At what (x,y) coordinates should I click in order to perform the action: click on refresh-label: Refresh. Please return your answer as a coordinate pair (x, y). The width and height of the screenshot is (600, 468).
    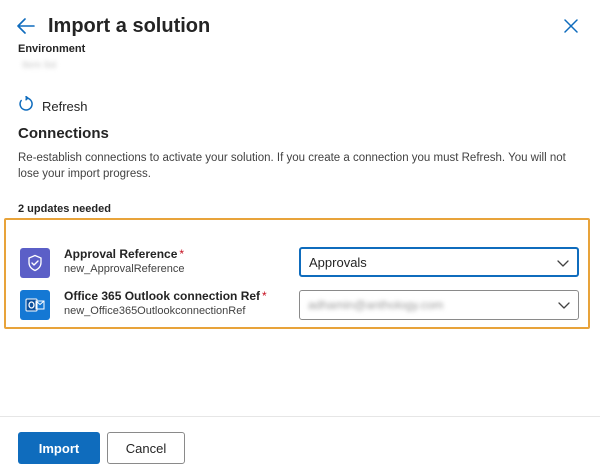
    Looking at the image, I should click on (65, 106).